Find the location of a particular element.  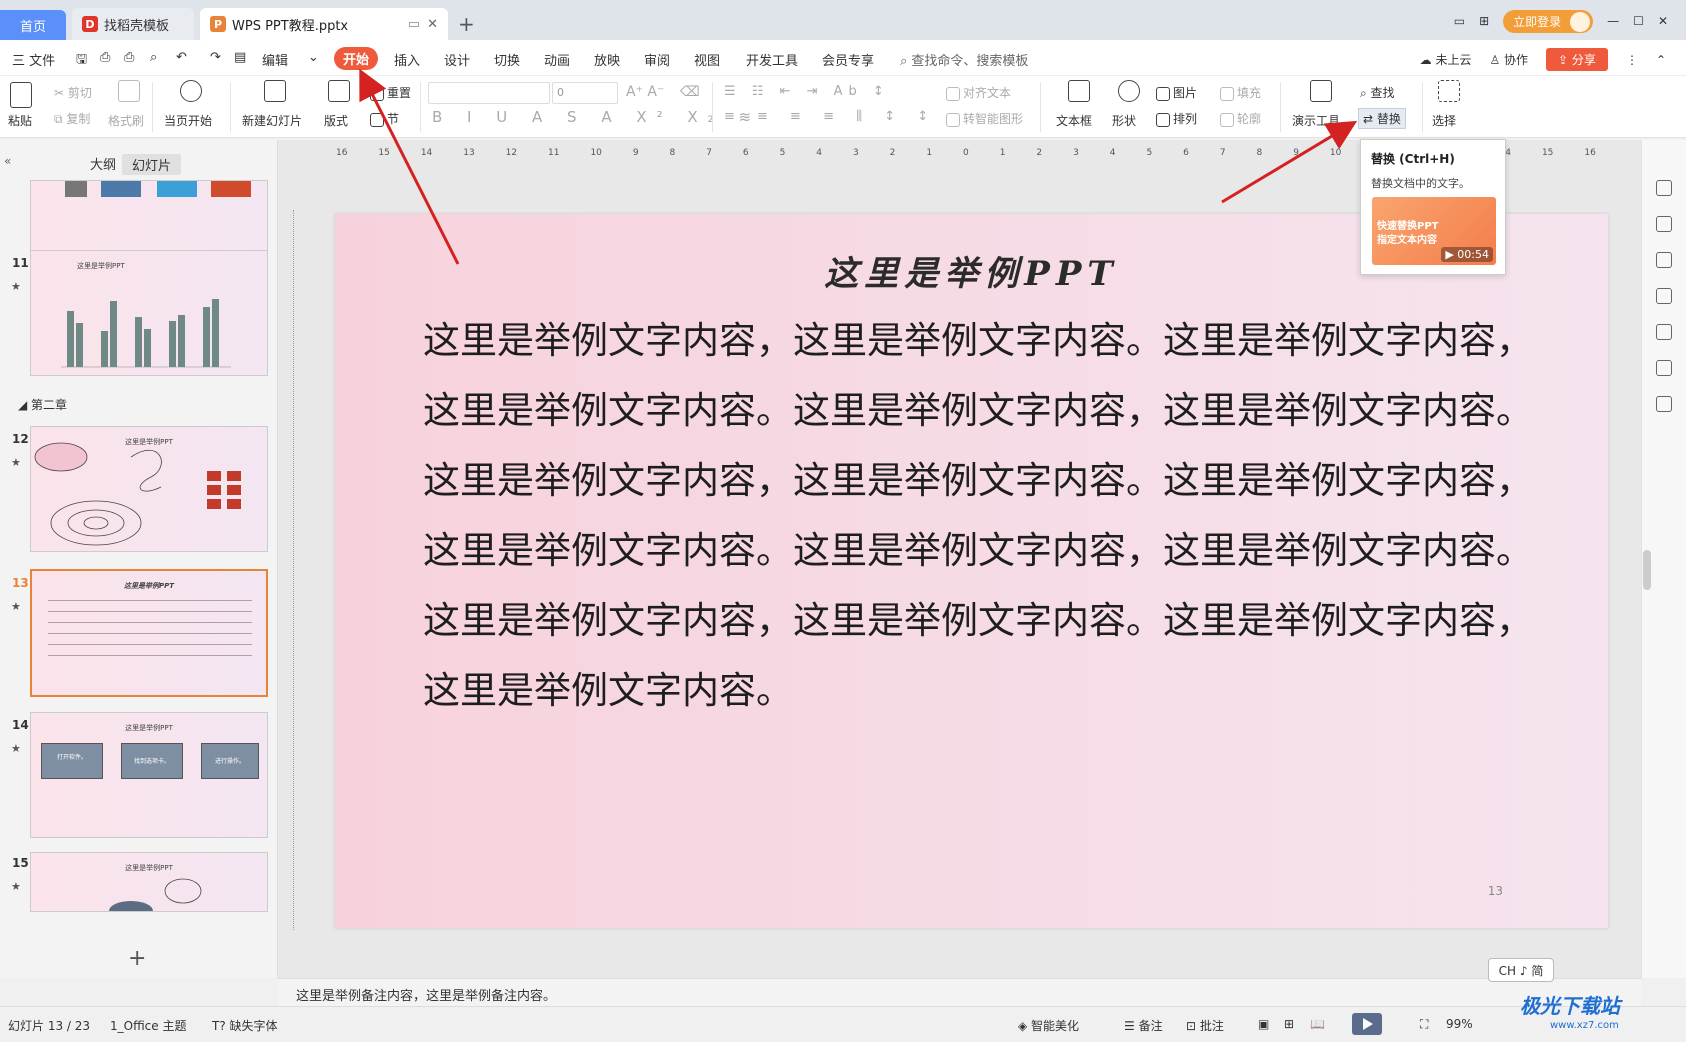

fit-window-icon: ⛶ is located at coordinates (1424, 1024).